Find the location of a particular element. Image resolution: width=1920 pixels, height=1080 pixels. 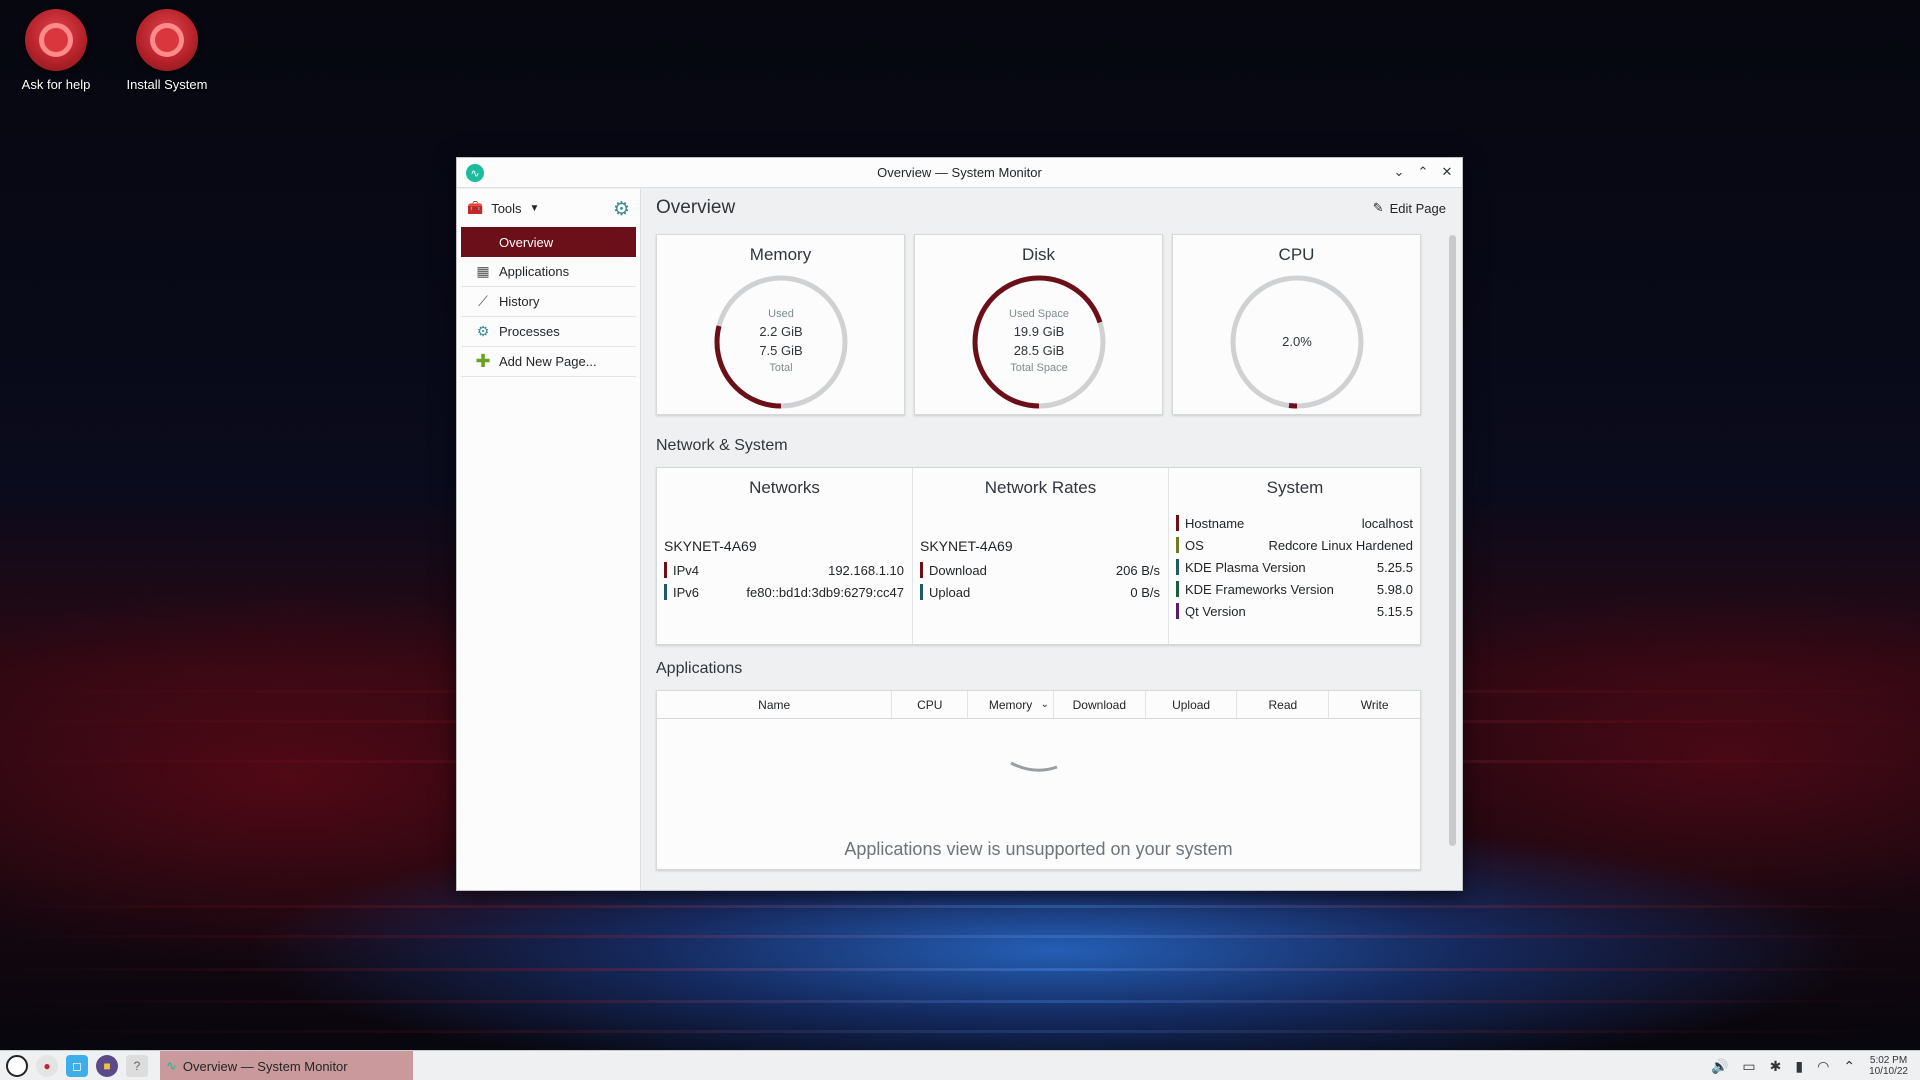

memory-used-value: 2.2 GiB is located at coordinates (781, 332).